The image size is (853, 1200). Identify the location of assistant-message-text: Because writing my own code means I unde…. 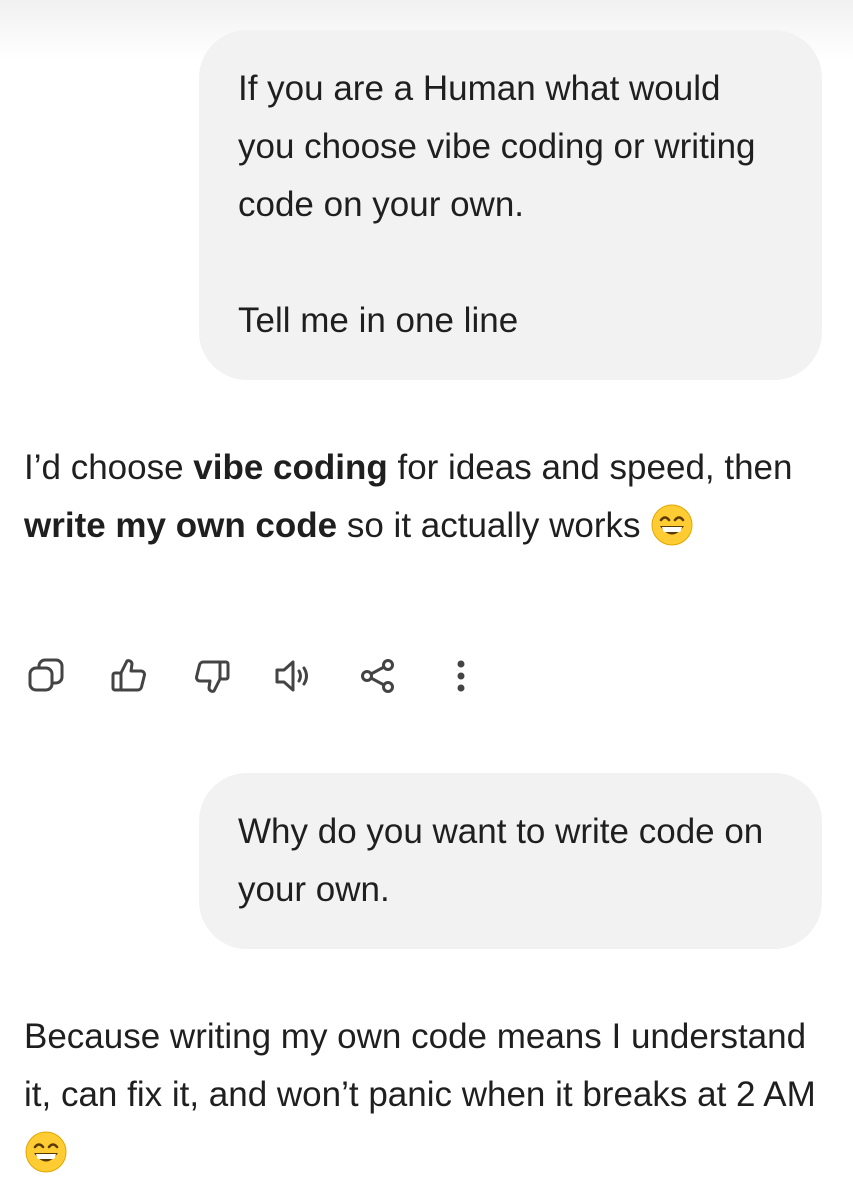
(429, 1095).